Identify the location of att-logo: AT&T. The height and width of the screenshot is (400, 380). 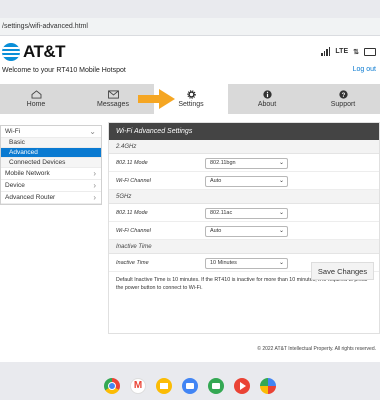
(34, 52).